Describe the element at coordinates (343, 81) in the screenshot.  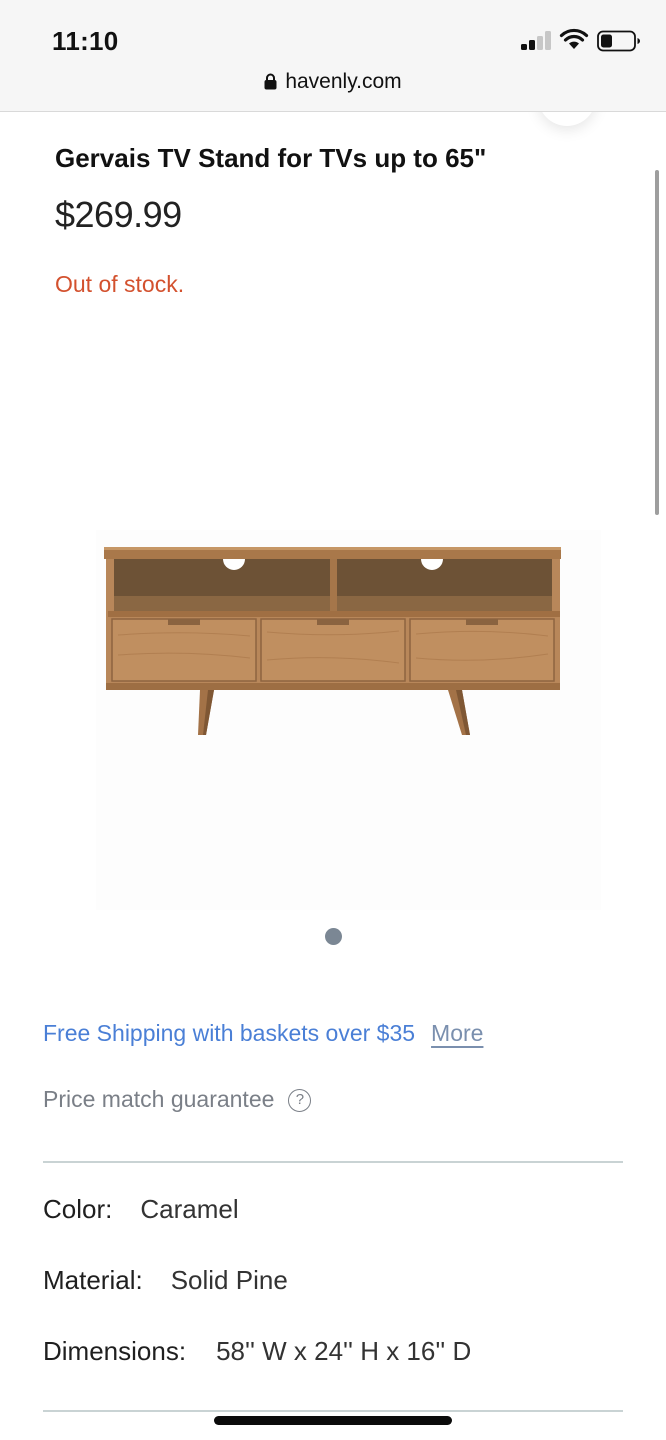
I see `url-text: havenly.com` at that location.